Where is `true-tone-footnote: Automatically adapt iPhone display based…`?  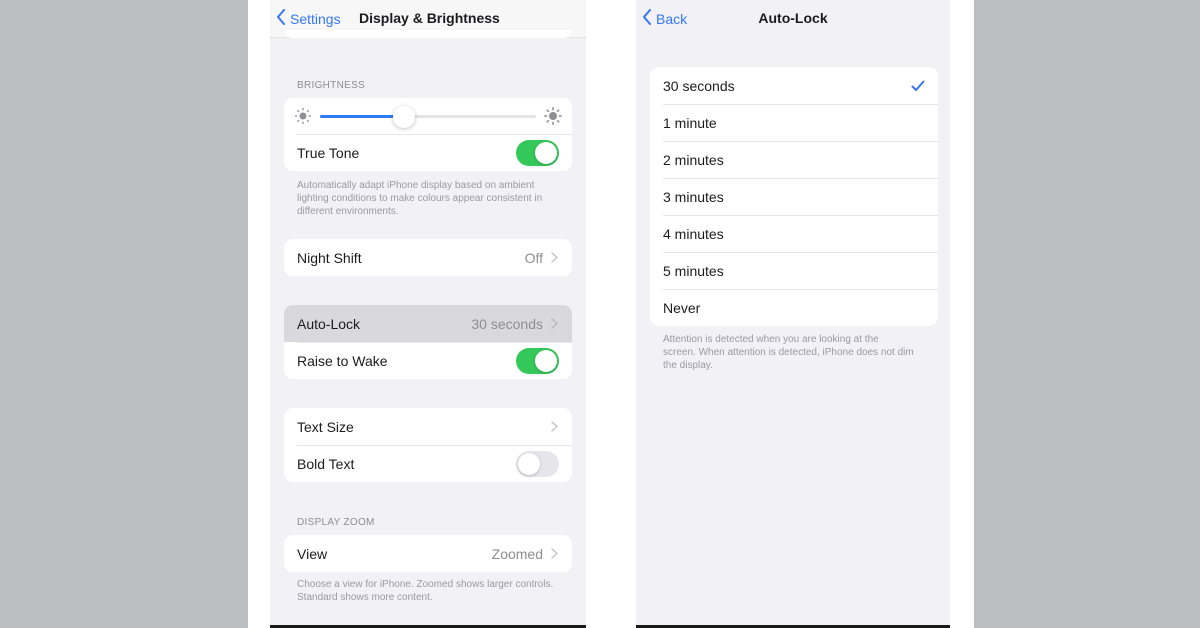
true-tone-footnote: Automatically adapt iPhone display based… is located at coordinates (420, 198).